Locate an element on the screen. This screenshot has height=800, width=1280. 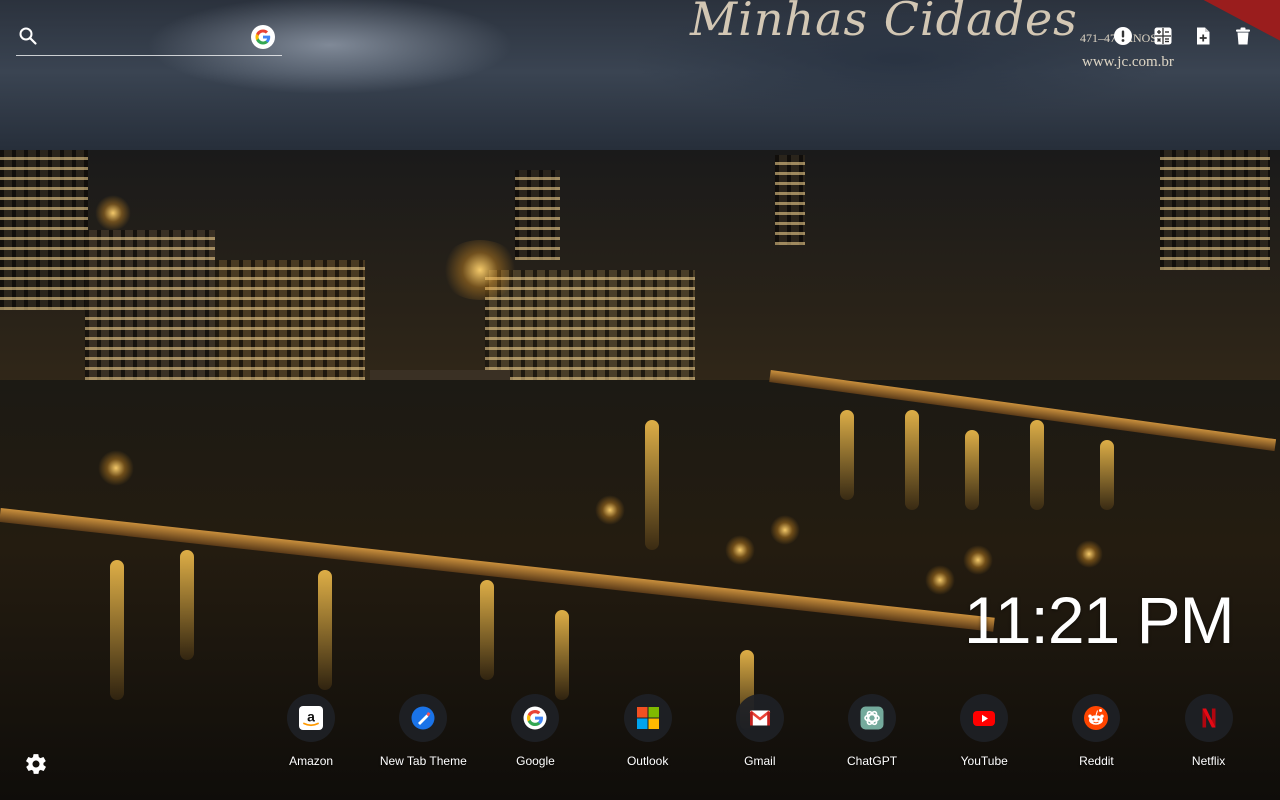
search-bar is located at coordinates (149, 39).